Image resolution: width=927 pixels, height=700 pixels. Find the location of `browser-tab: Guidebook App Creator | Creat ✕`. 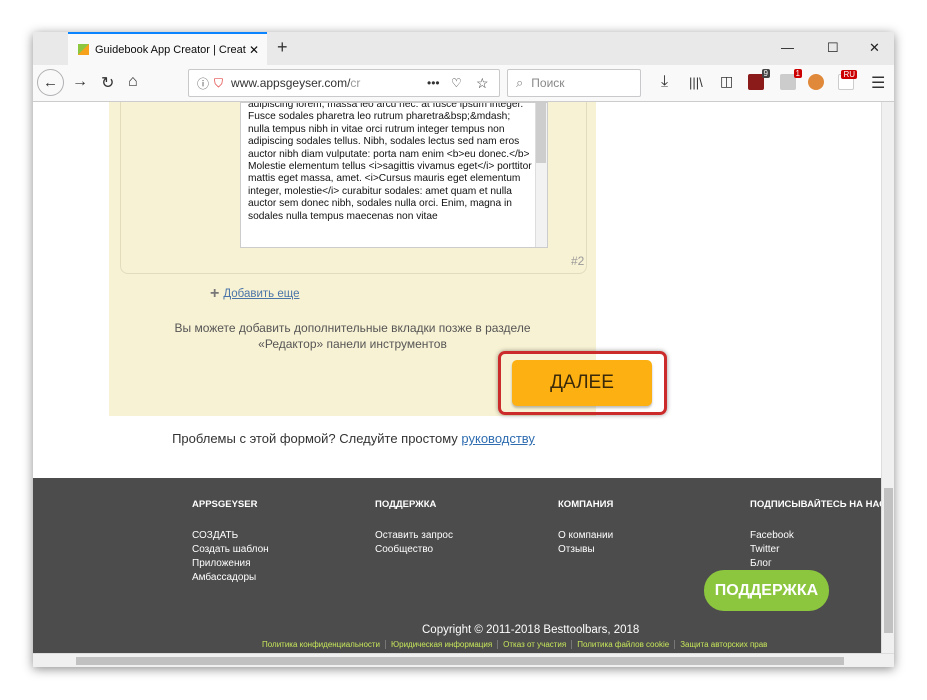

browser-tab: Guidebook App Creator | Creat ✕ is located at coordinates (167, 48).